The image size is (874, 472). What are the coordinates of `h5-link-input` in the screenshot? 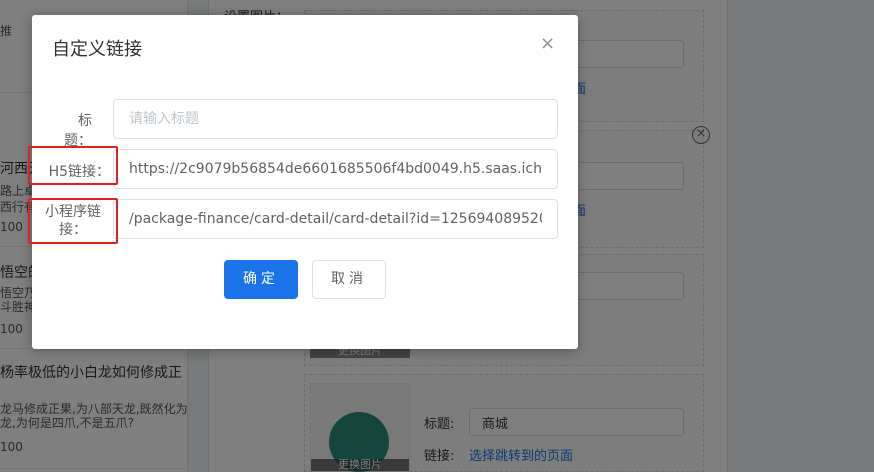 It's located at (335, 169).